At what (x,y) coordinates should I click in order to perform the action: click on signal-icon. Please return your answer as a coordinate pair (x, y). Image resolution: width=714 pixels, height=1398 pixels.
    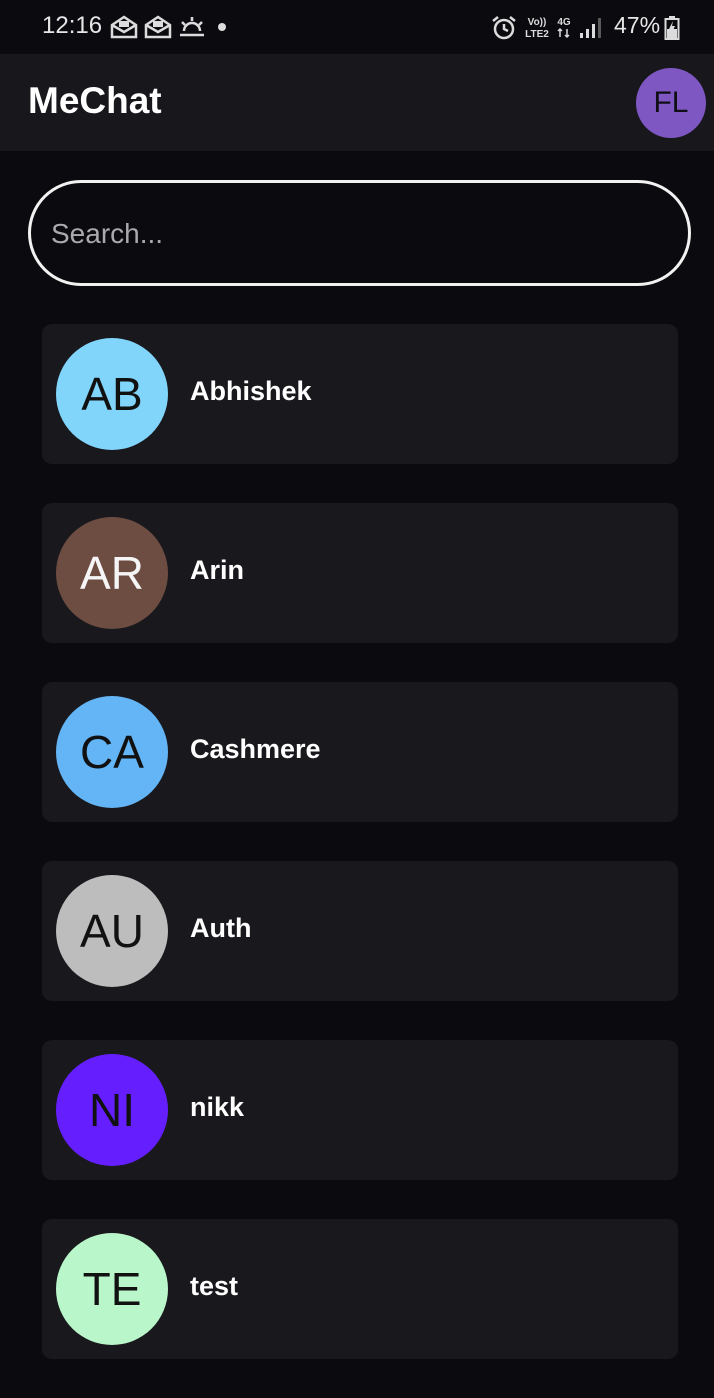
    Looking at the image, I should click on (590, 28).